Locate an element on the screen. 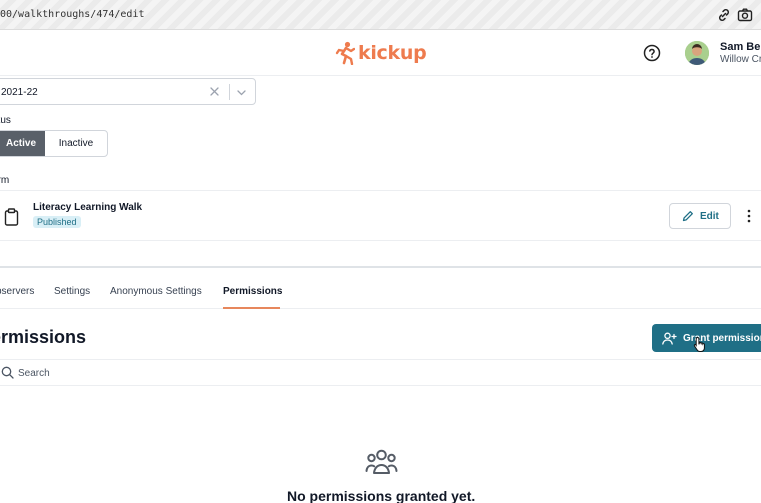 This screenshot has width=761, height=503. app-header: kickup Sam Ber Willow Cr is located at coordinates (380, 53).